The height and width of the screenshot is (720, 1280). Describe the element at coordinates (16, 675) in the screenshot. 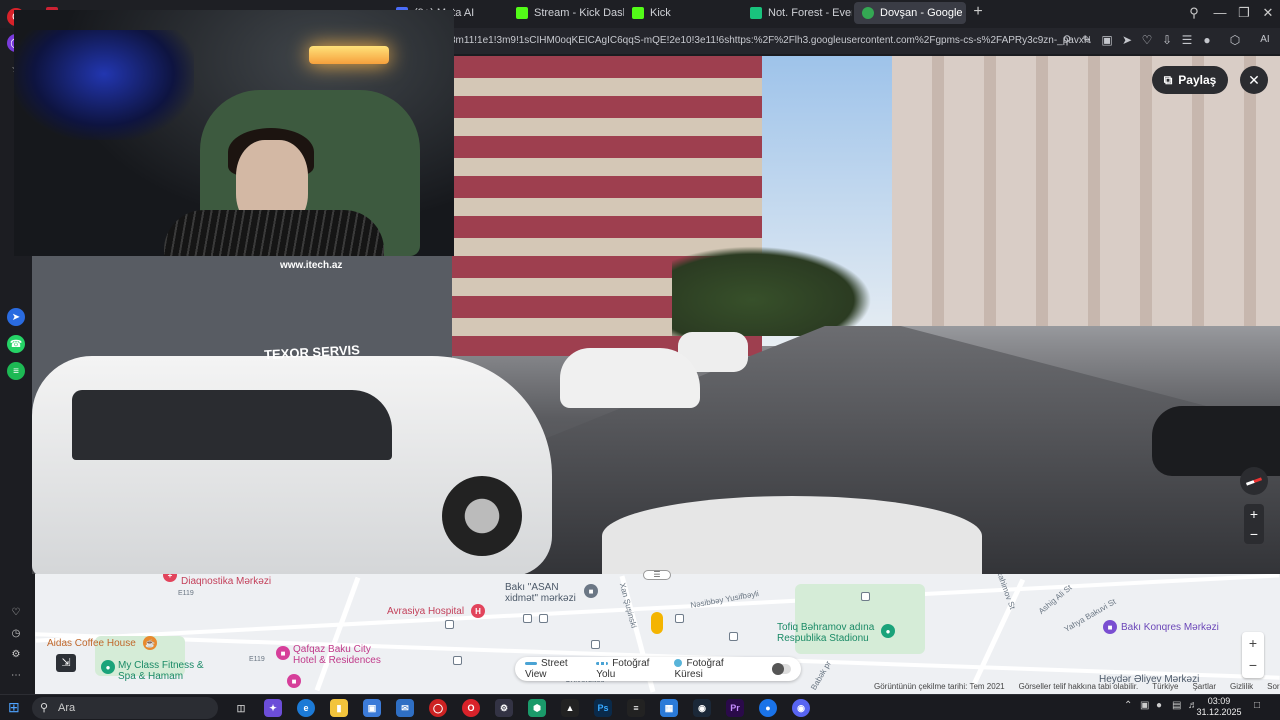

I see `more-options-icon: ⋯` at that location.